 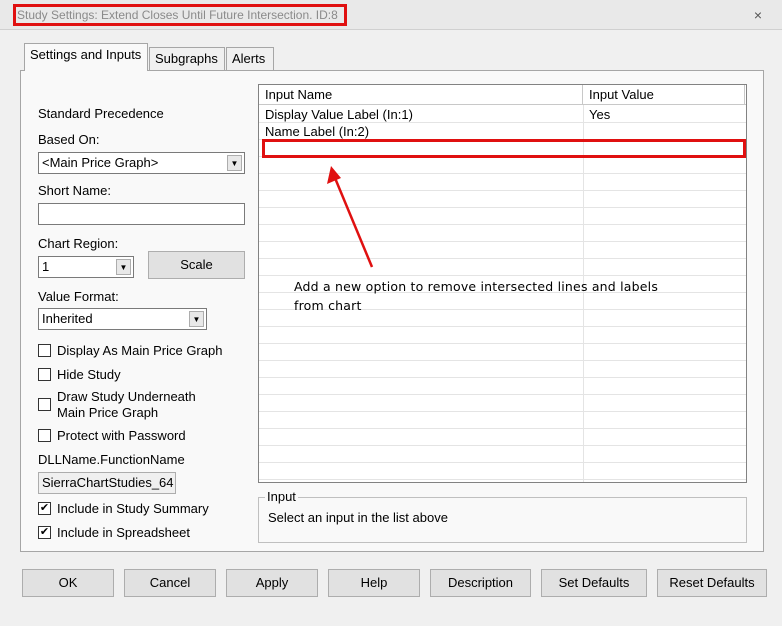 I want to click on table-row: Display Value Label (In:1) Yes, so click(x=502, y=114).